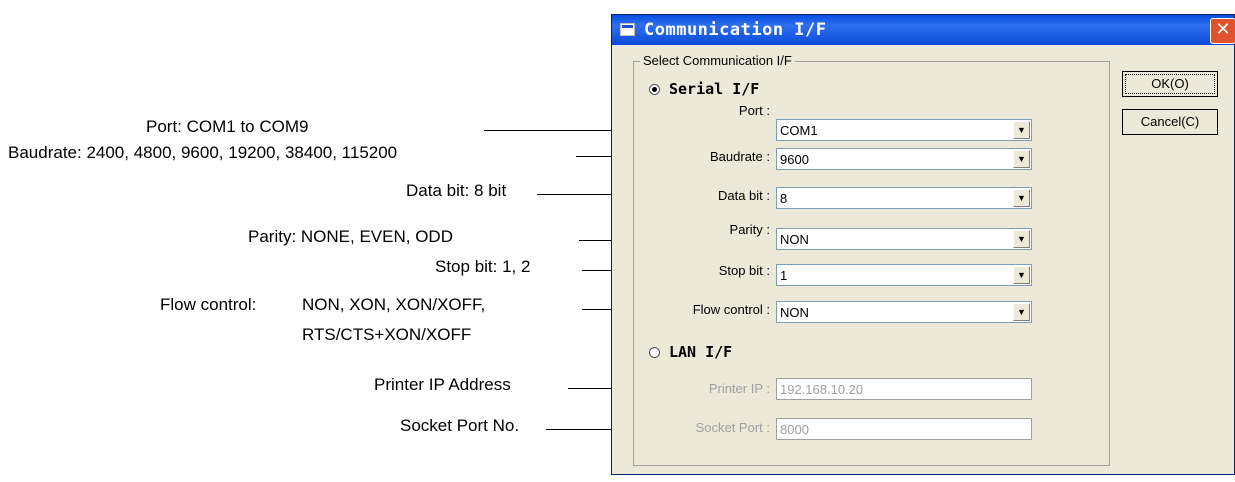  I want to click on databit-value: 8, so click(784, 198).